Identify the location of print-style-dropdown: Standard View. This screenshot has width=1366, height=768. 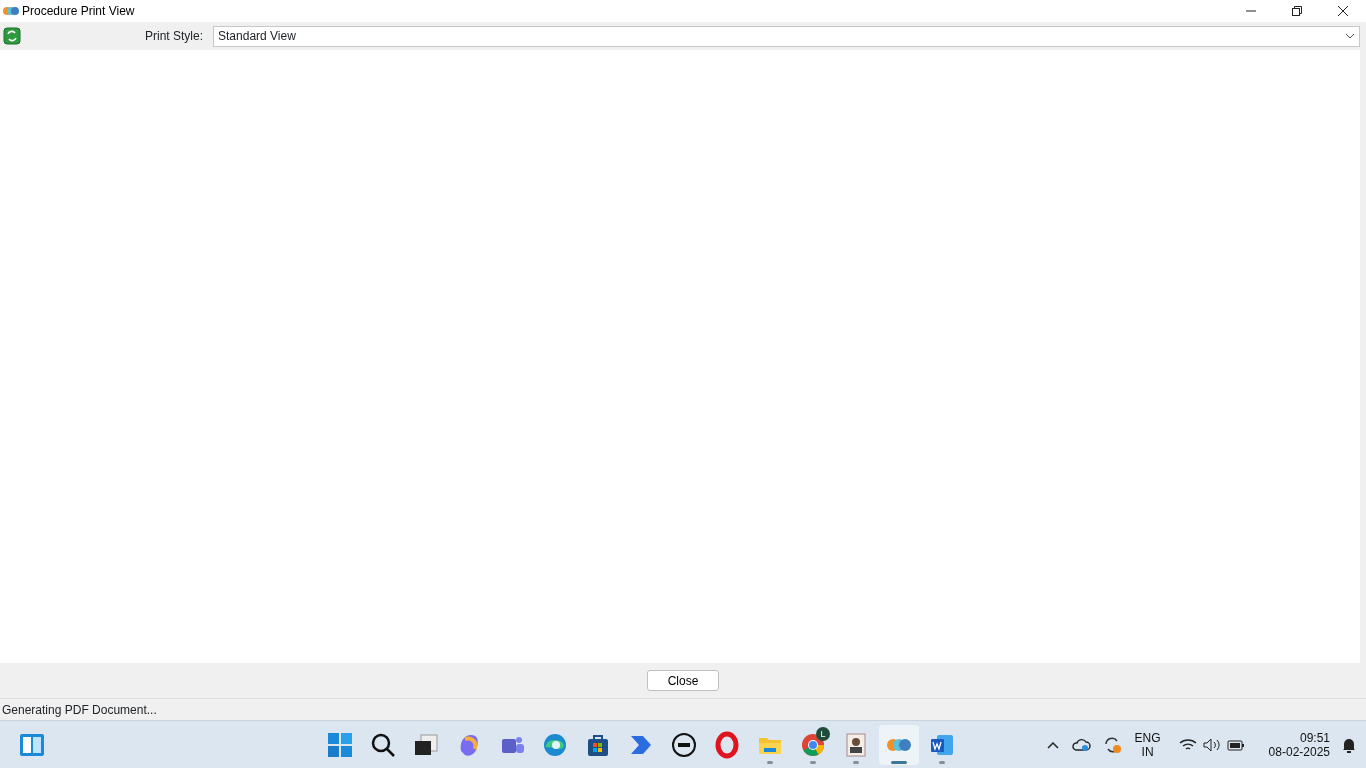
(786, 36).